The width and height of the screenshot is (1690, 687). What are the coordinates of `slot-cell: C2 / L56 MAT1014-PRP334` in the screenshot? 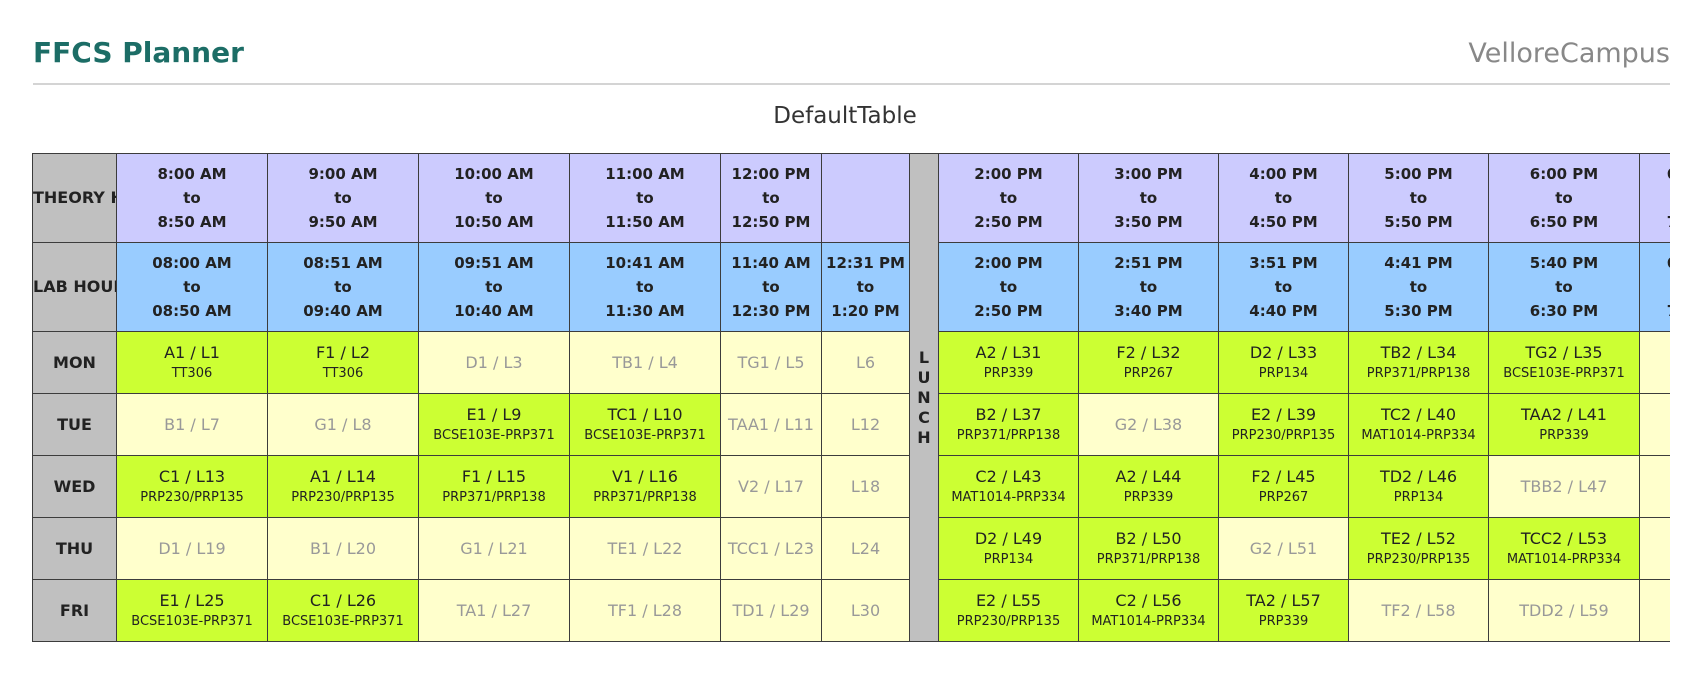 It's located at (1148, 610).